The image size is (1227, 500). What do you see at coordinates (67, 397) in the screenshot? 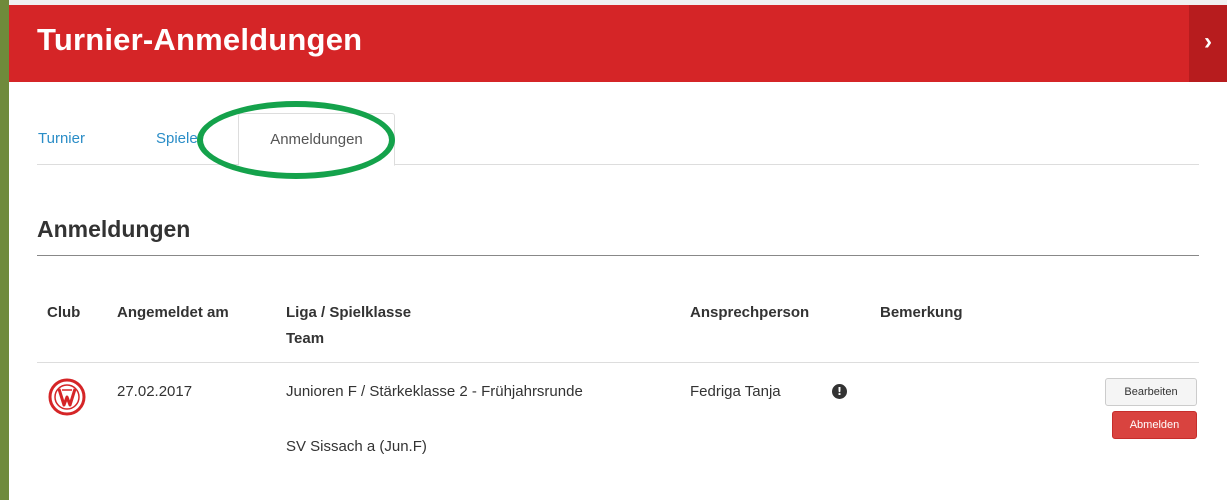
I see `club-logo-icon` at bounding box center [67, 397].